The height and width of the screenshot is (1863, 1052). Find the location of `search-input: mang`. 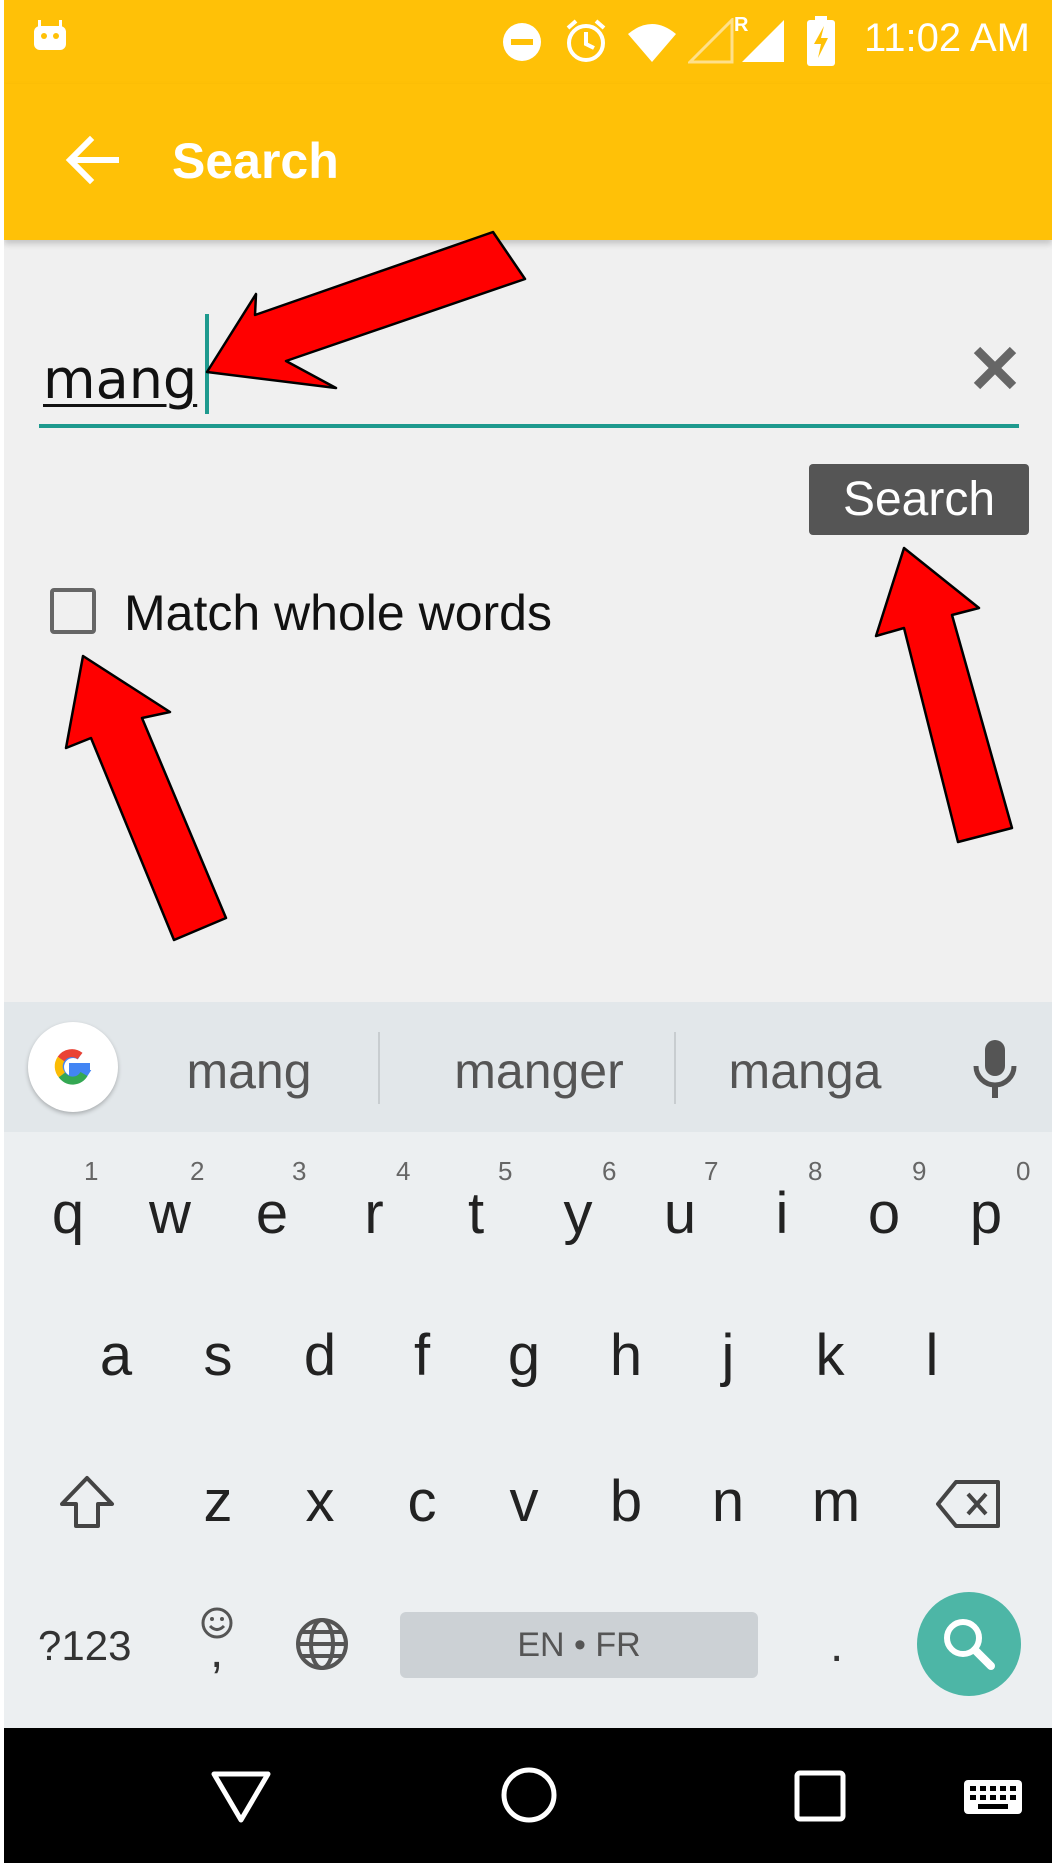

search-input: mang is located at coordinates (529, 364).